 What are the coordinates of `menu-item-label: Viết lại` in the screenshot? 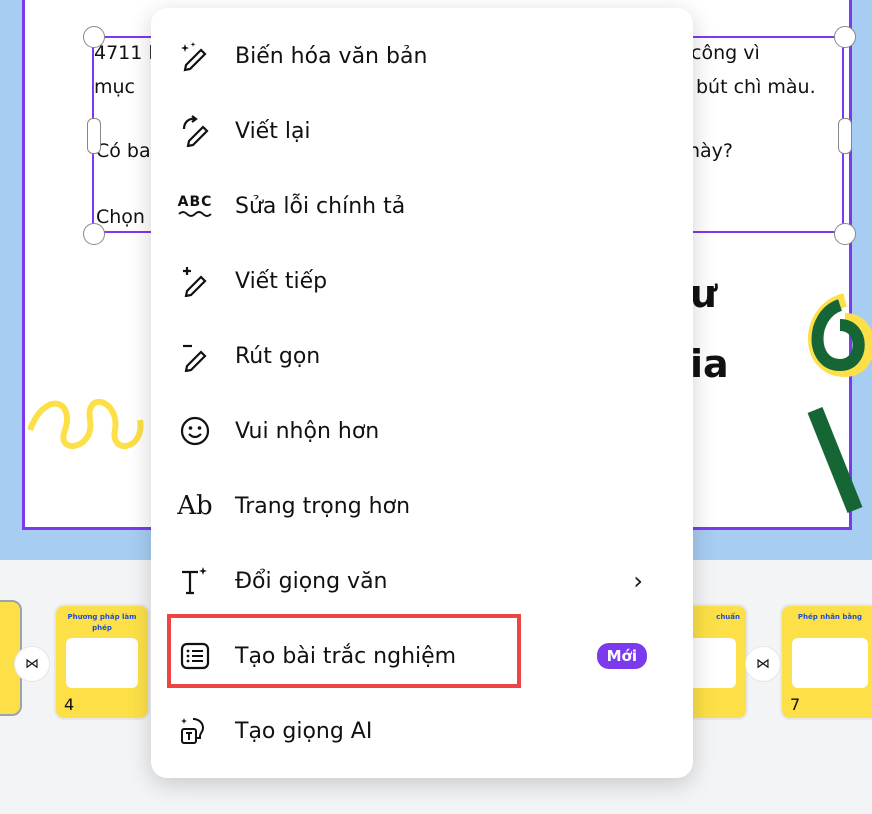 It's located at (273, 131).